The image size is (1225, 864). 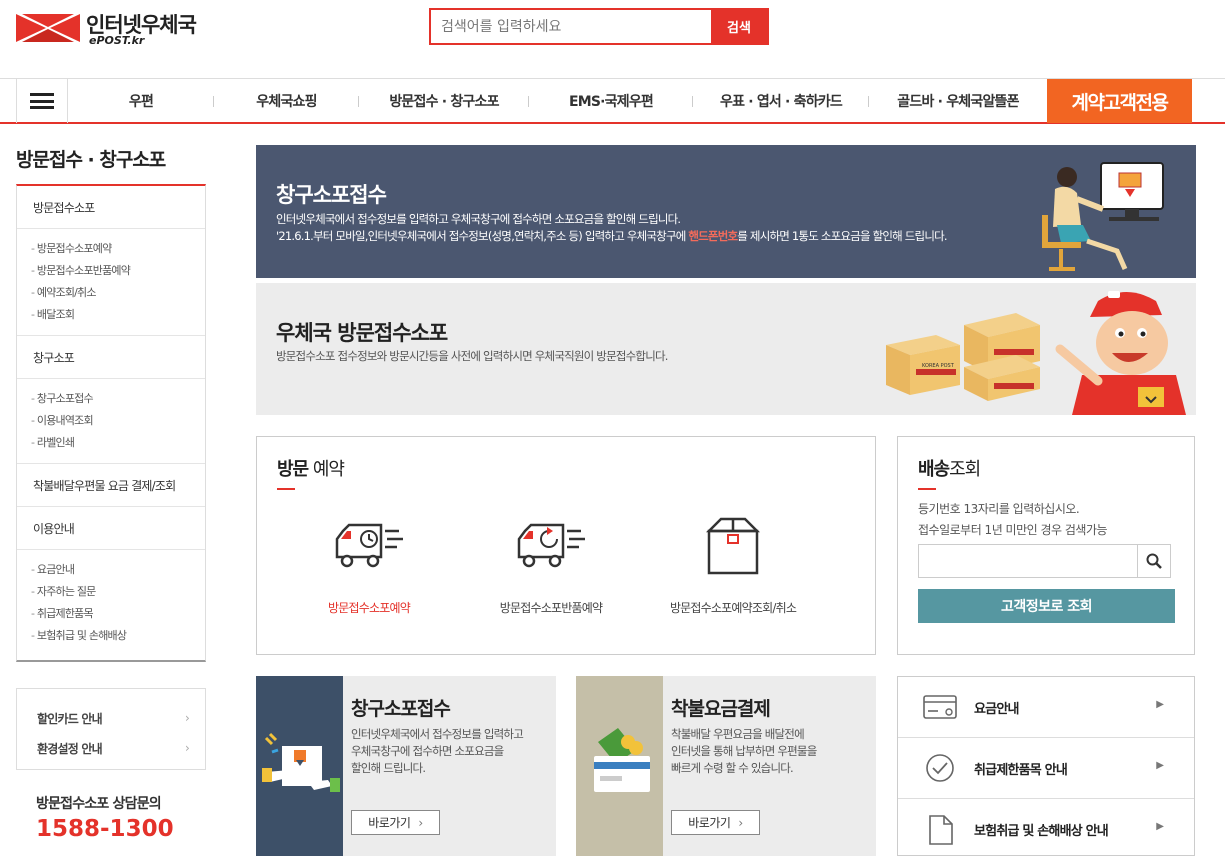 I want to click on card-title: 착불요금결제, so click(x=721, y=709).